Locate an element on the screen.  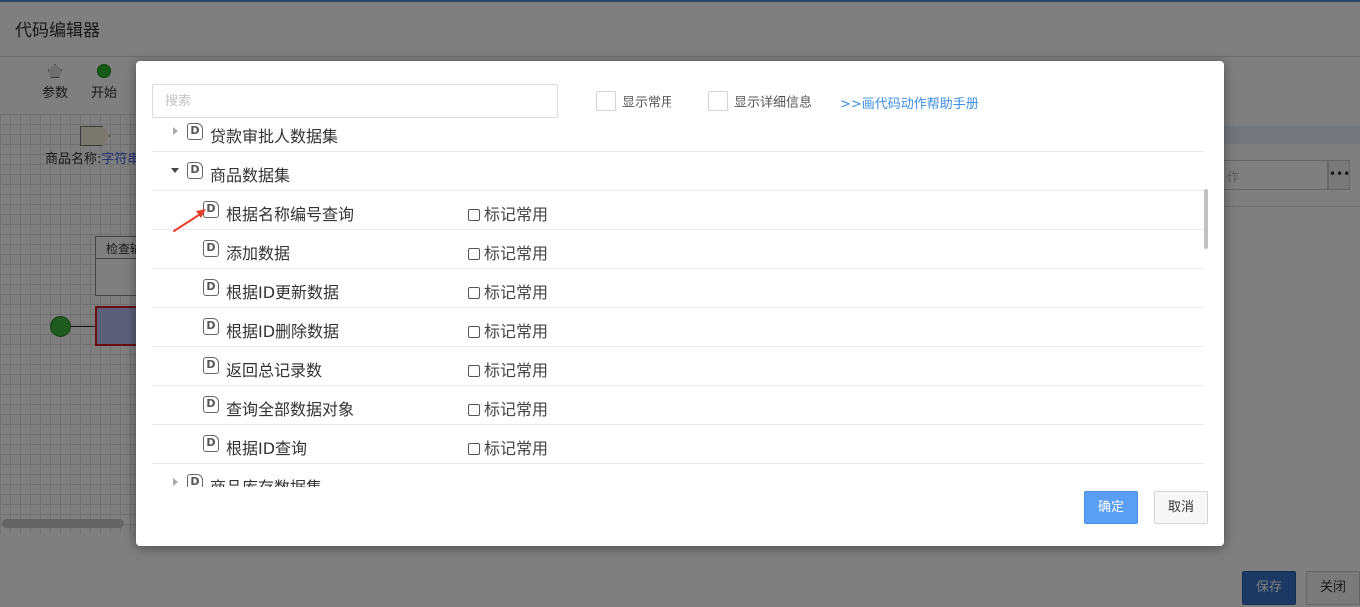
tree-item-label: 根据ID更新数据 is located at coordinates (283, 292).